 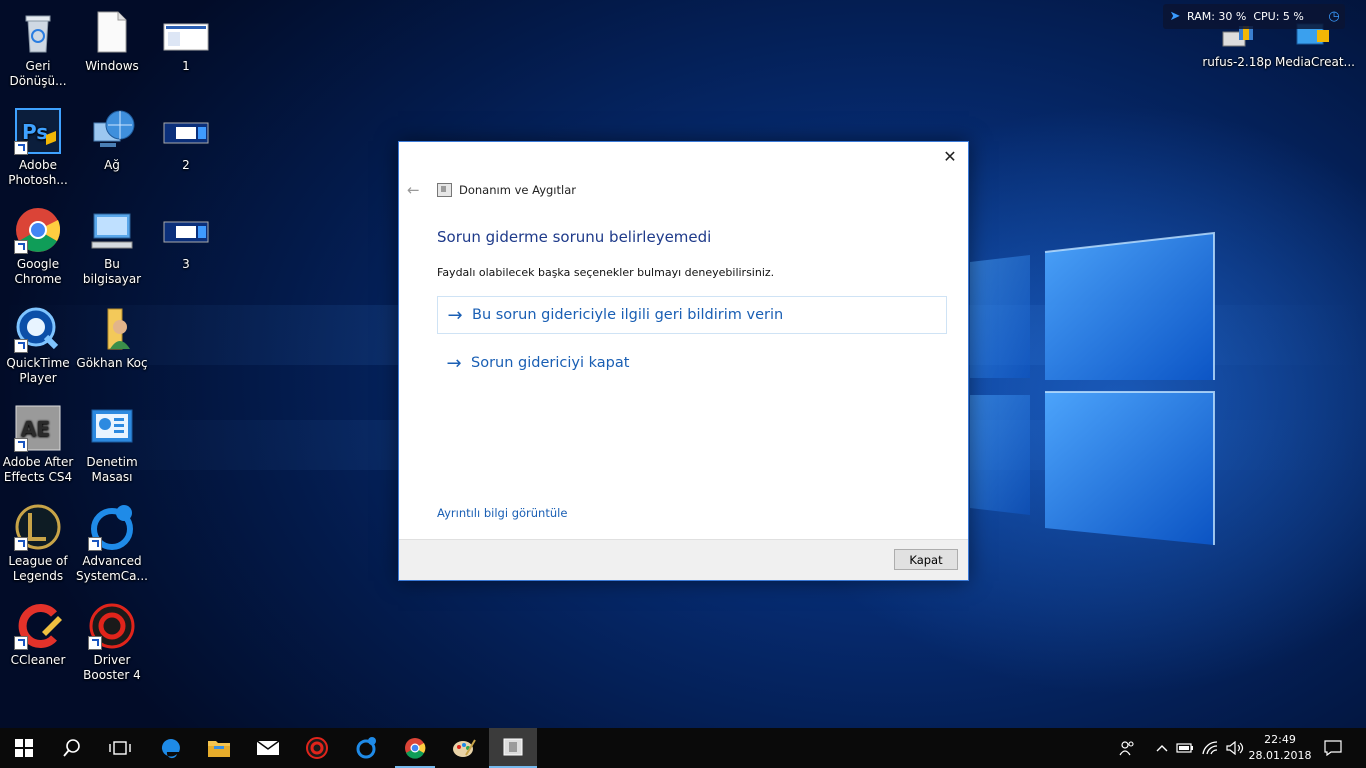 I want to click on chevron-up-icon, so click(x=1162, y=748).